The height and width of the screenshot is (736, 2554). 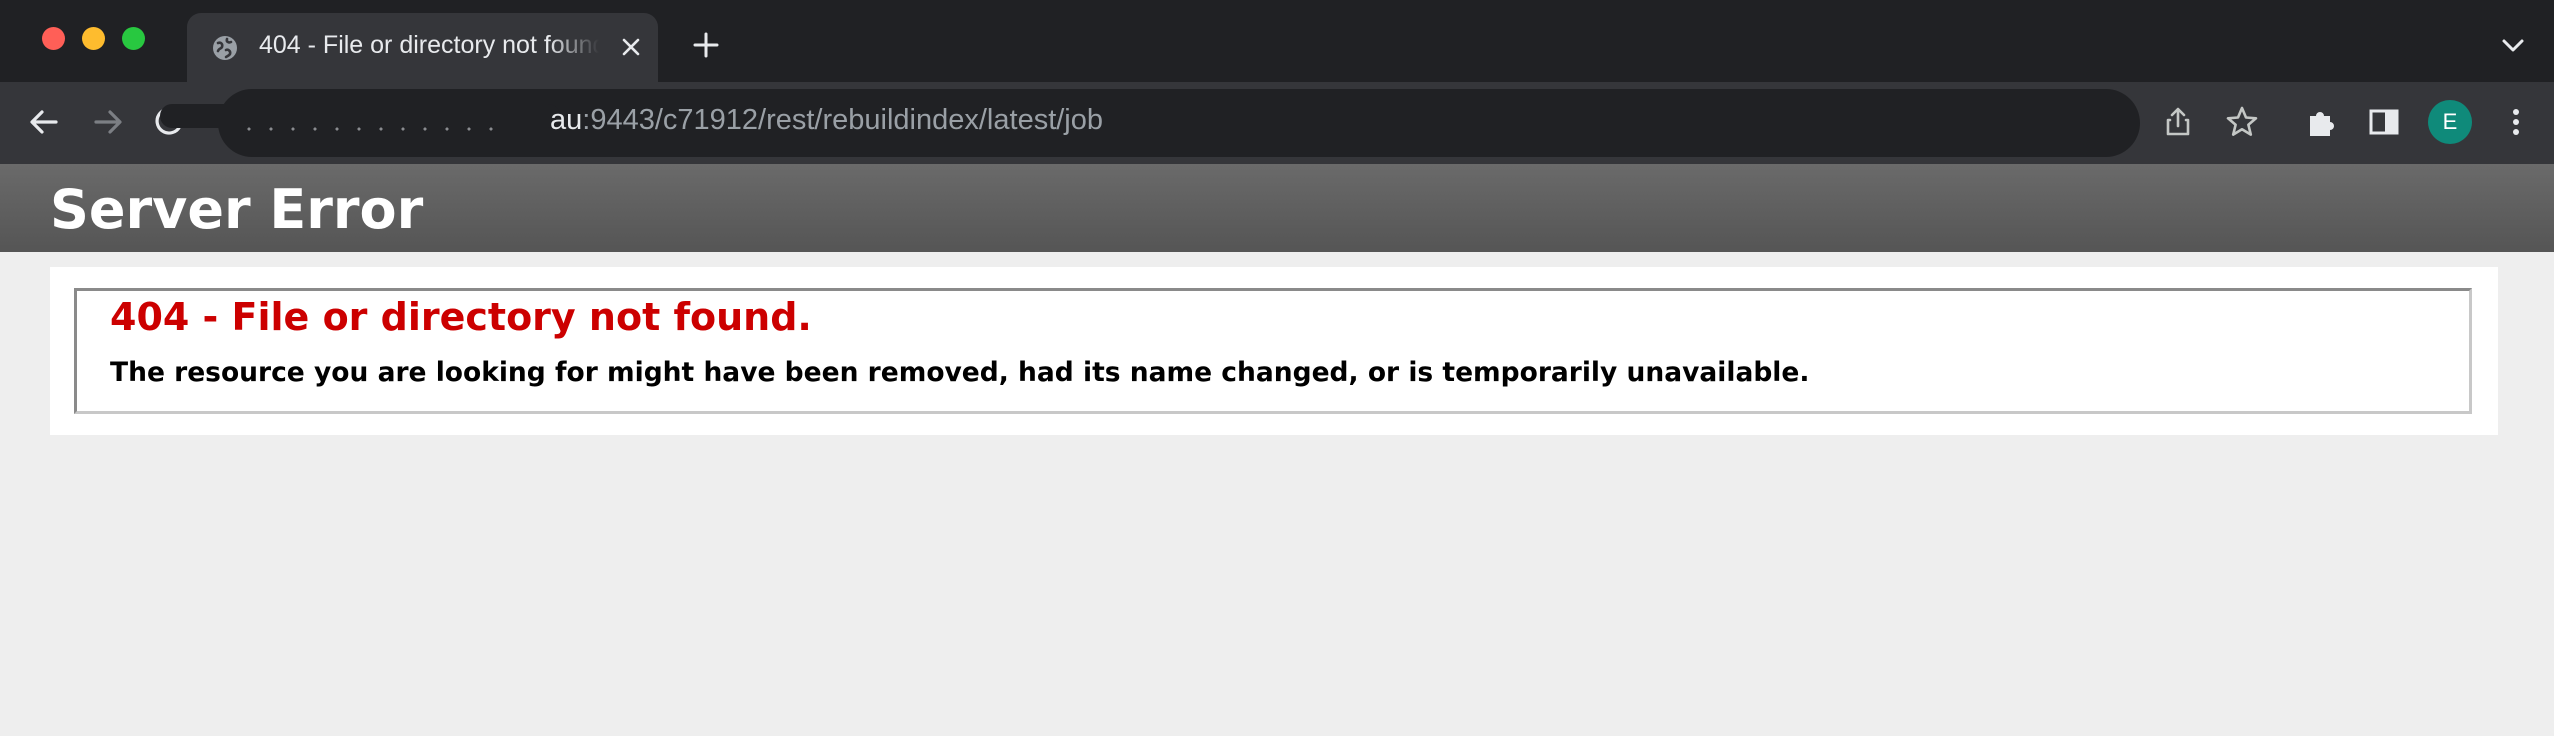 I want to click on globe-icon, so click(x=225, y=48).